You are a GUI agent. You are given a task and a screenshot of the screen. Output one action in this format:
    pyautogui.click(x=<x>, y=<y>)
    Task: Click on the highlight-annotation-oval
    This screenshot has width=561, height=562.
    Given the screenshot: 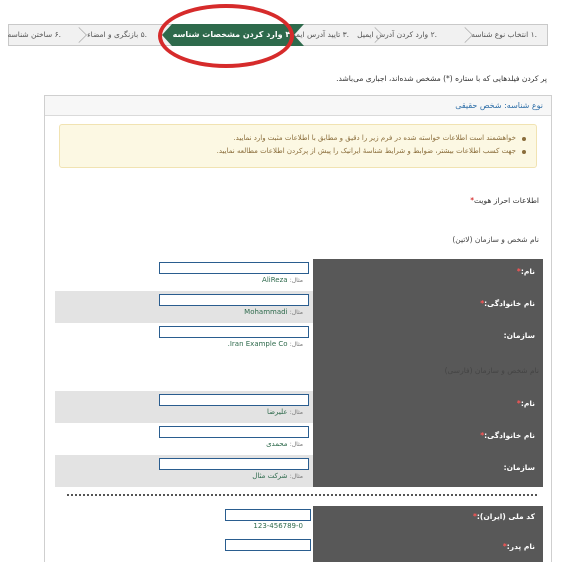 What is the action you would take?
    pyautogui.click(x=226, y=36)
    